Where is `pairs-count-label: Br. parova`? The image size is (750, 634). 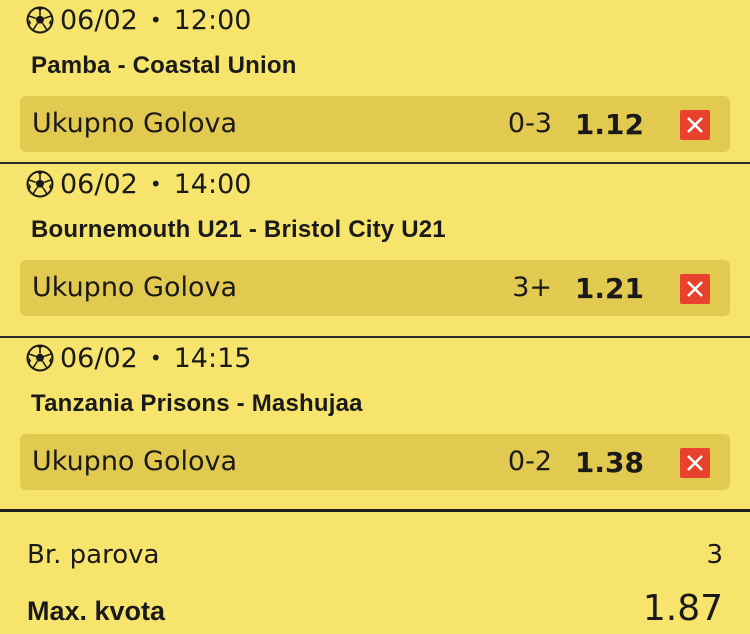
pairs-count-label: Br. parova is located at coordinates (93, 555).